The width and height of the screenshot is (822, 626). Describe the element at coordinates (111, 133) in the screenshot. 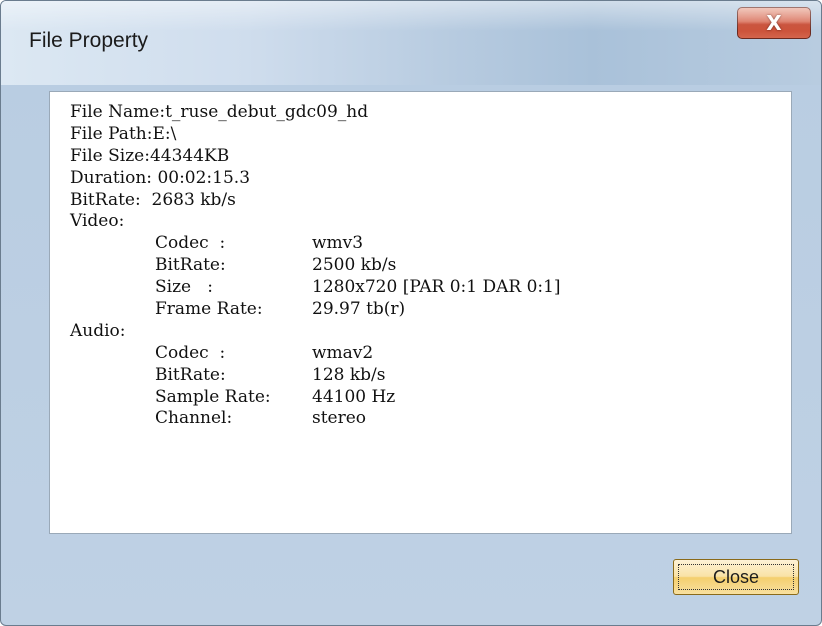

I see `file-path-label: File Path:` at that location.